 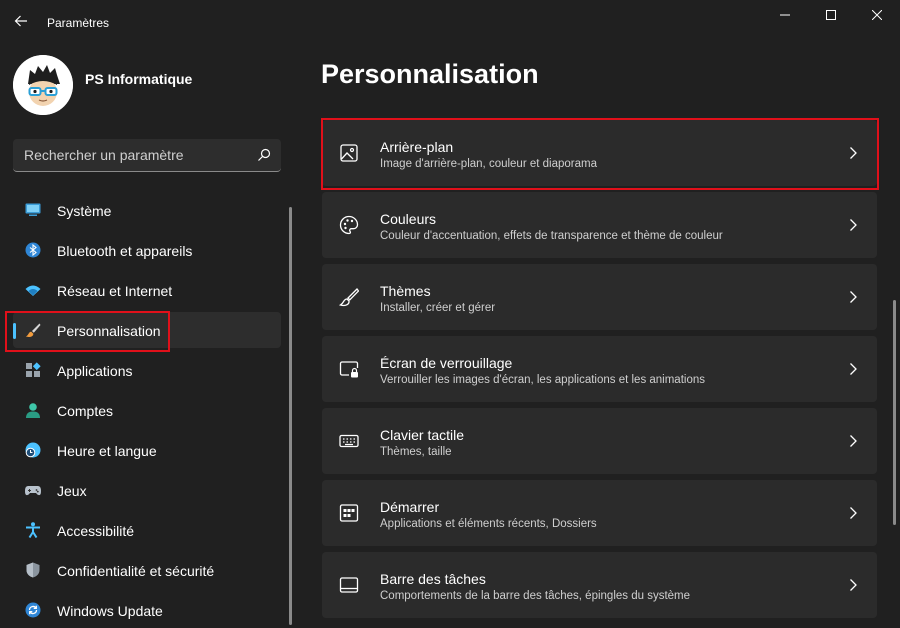 I want to click on start-menu-icon, so click(x=349, y=513).